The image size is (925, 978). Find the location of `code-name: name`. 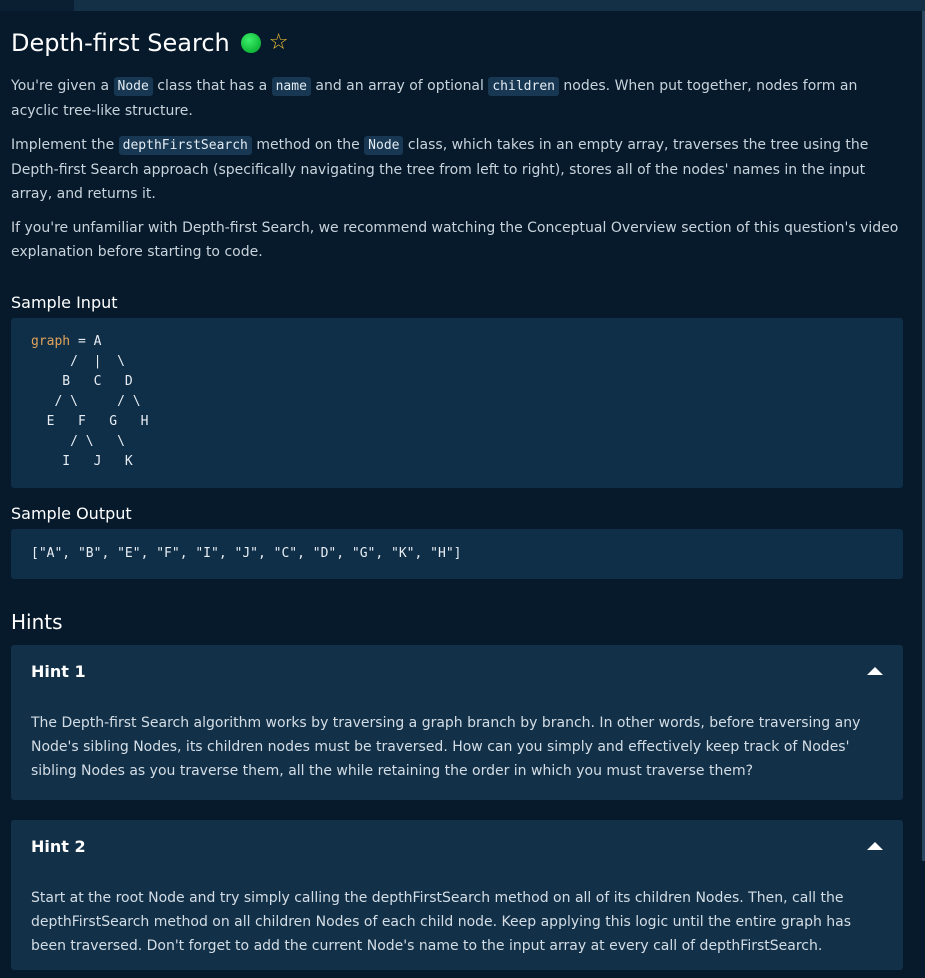

code-name: name is located at coordinates (291, 86).